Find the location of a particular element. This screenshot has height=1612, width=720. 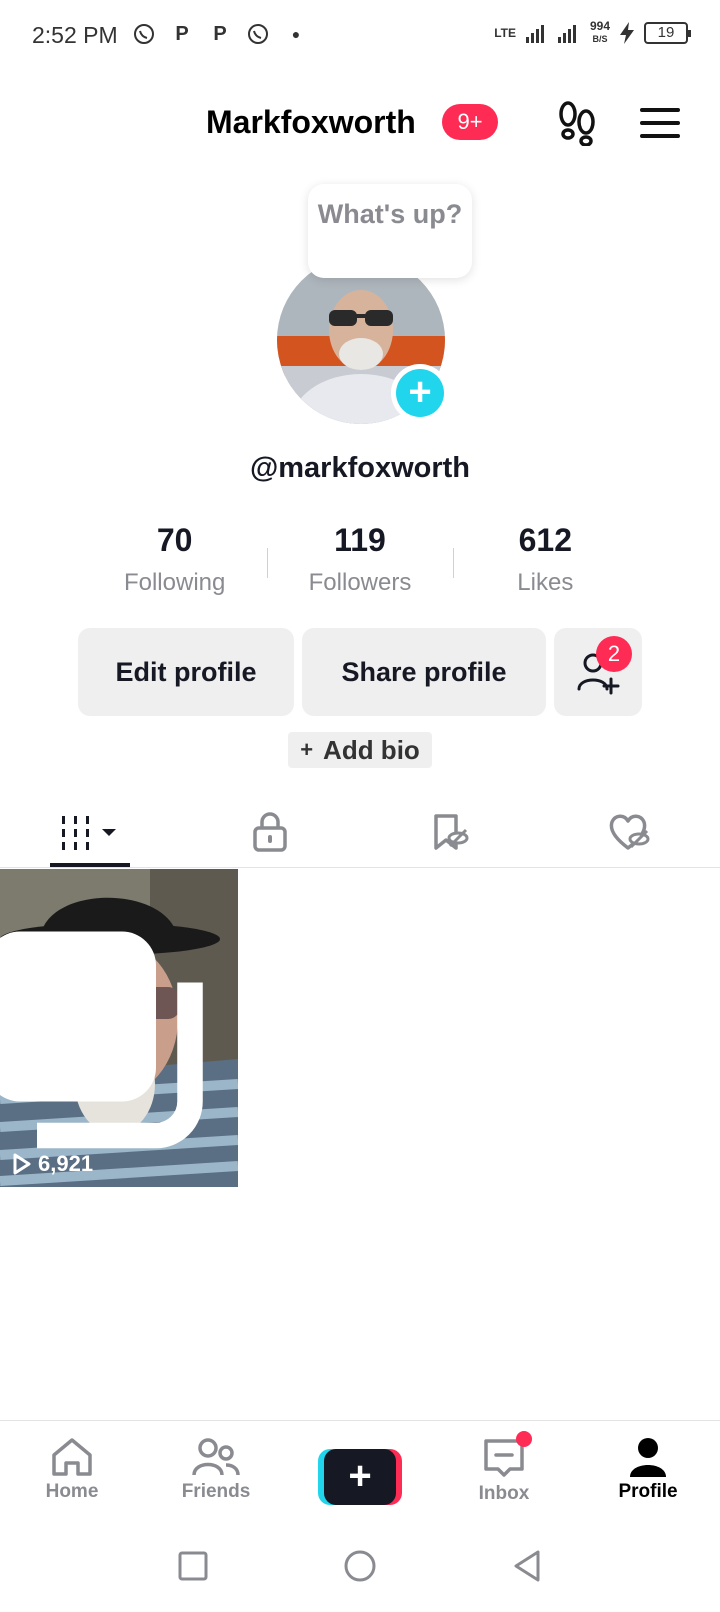

lock-icon is located at coordinates (270, 831).